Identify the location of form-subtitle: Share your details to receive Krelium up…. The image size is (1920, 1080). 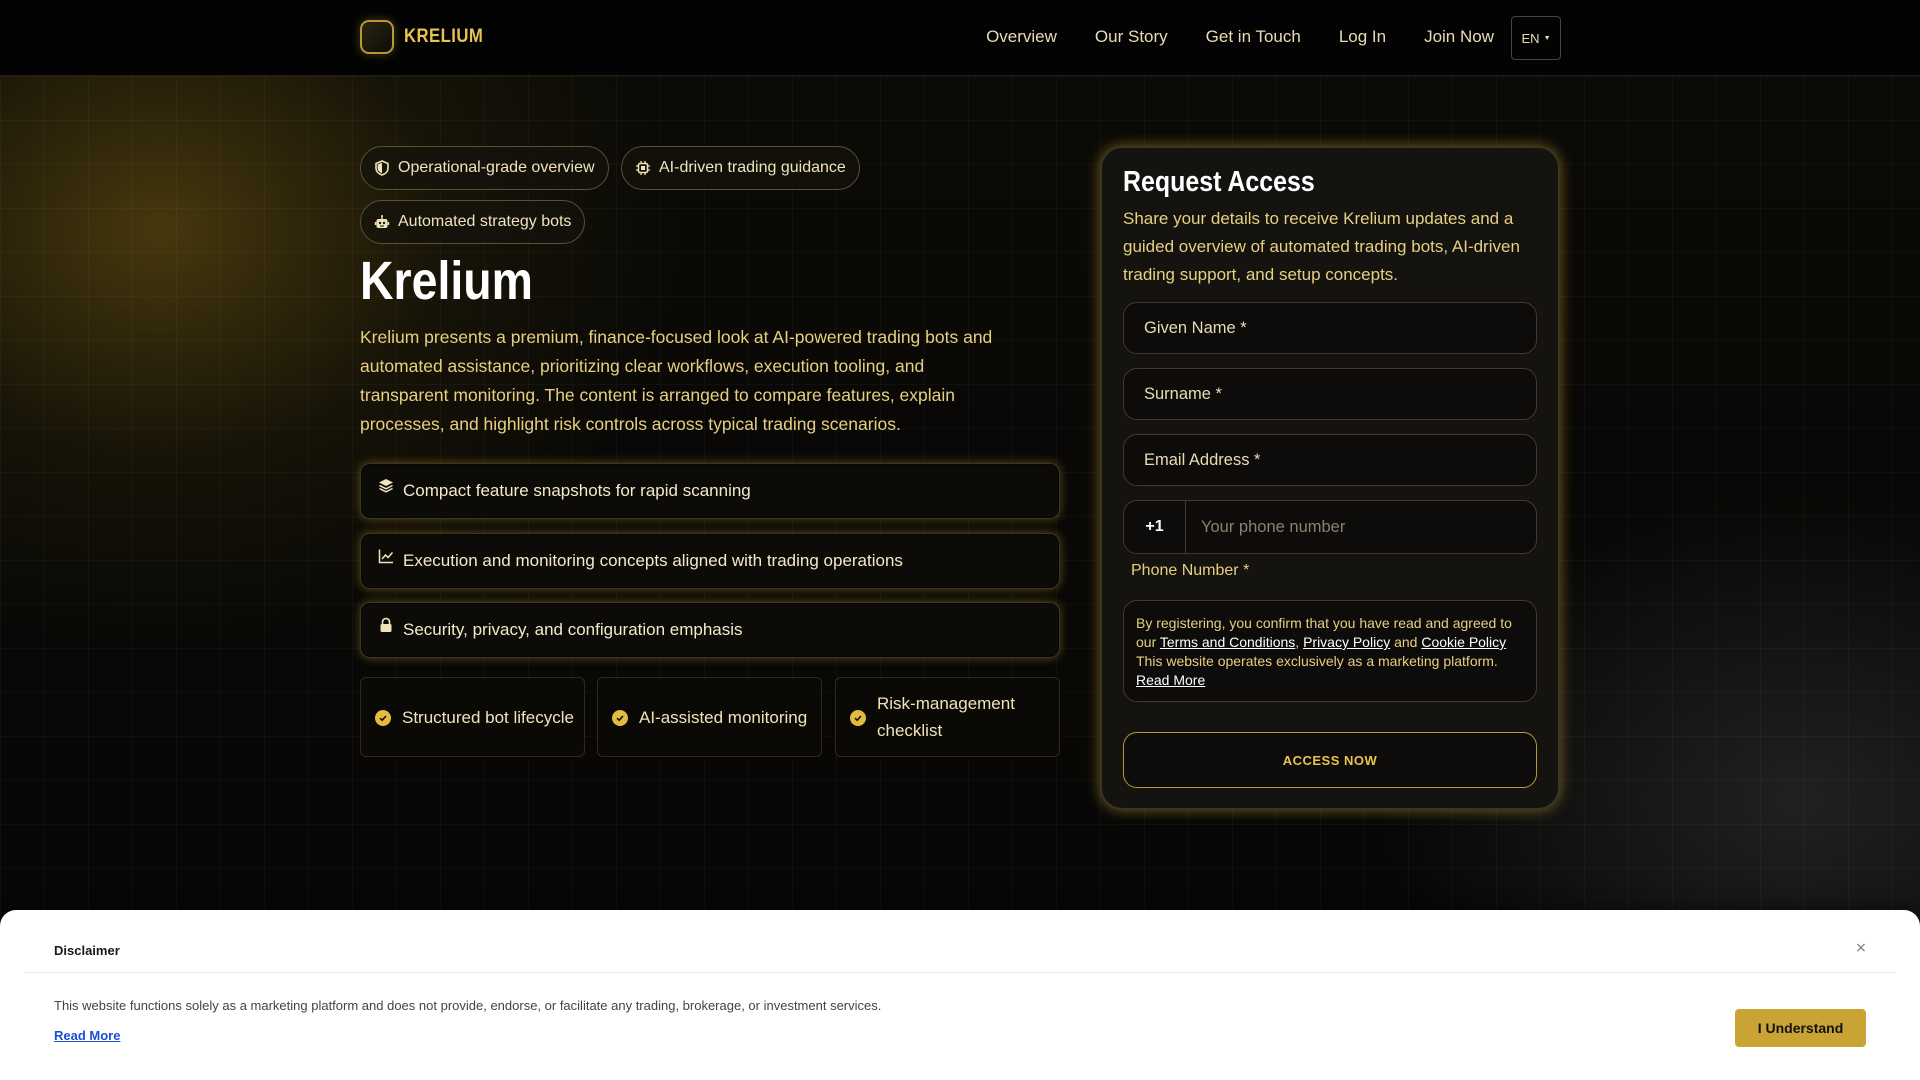
(1321, 246).